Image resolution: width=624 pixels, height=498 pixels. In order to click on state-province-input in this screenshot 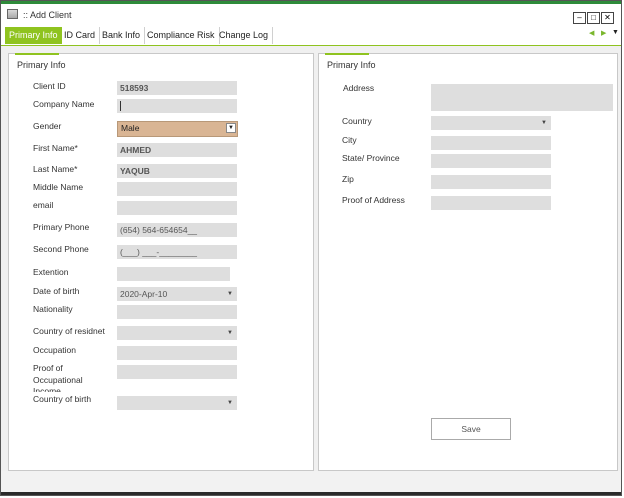, I will do `click(491, 161)`.